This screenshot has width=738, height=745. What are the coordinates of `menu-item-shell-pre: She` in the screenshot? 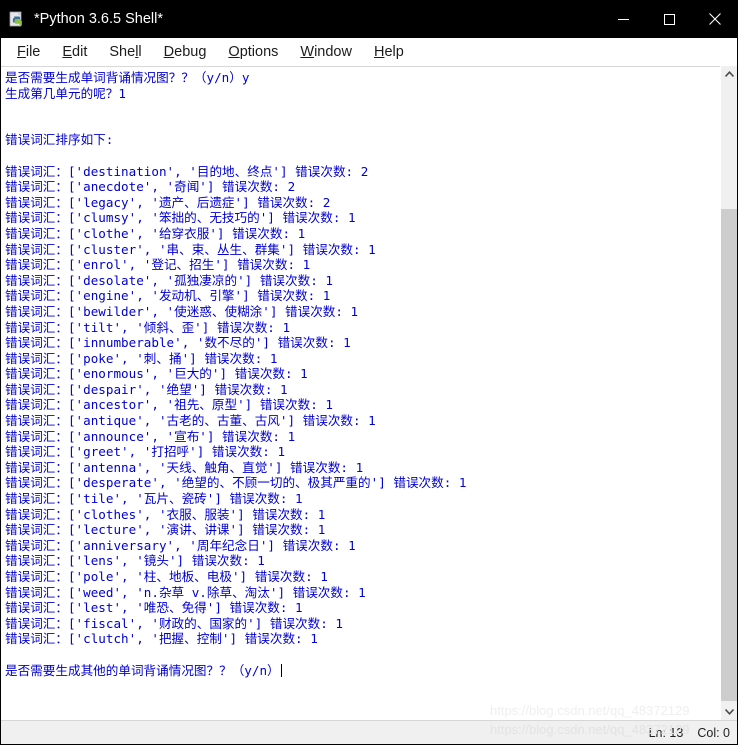 It's located at (122, 51).